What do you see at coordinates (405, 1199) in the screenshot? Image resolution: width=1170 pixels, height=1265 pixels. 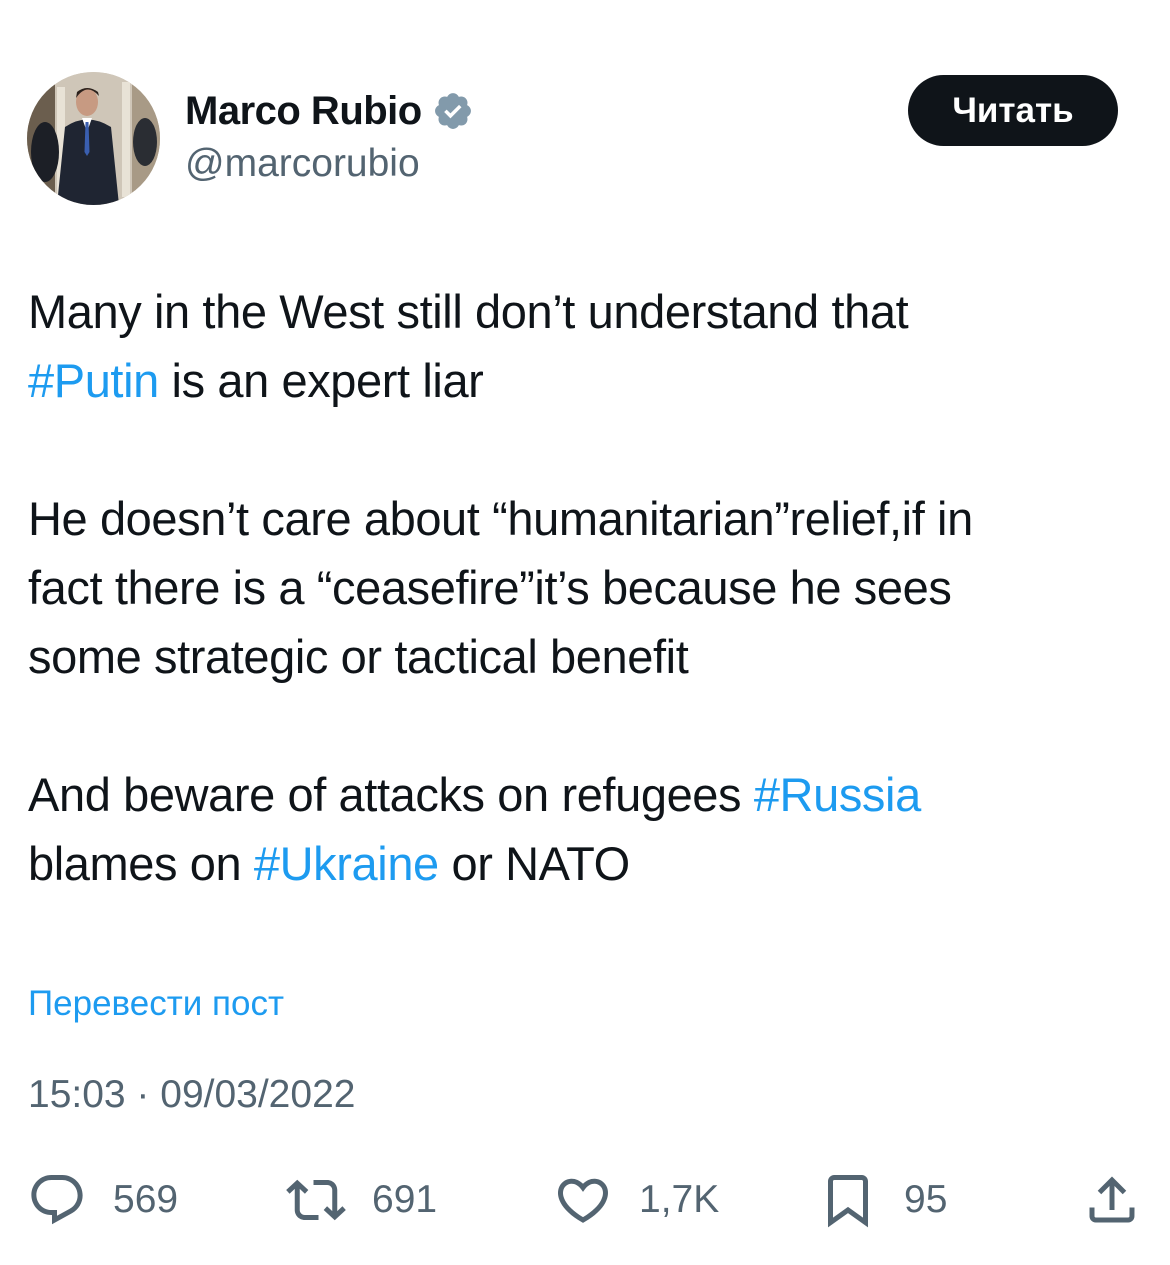 I see `retweet-count: 691` at bounding box center [405, 1199].